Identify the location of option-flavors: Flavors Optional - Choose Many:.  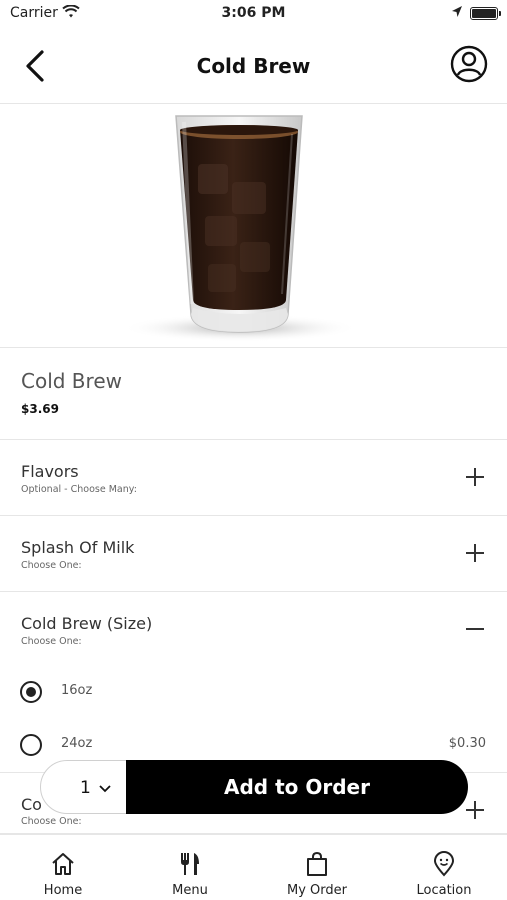
(253, 478).